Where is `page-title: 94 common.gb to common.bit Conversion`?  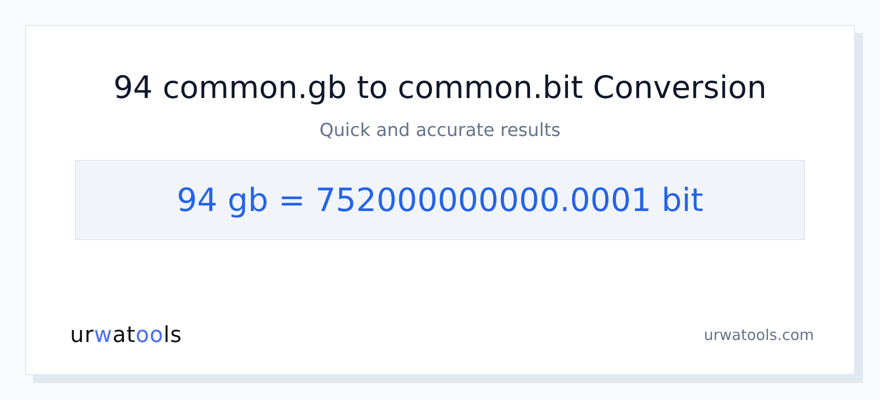 page-title: 94 common.gb to common.bit Conversion is located at coordinates (440, 89).